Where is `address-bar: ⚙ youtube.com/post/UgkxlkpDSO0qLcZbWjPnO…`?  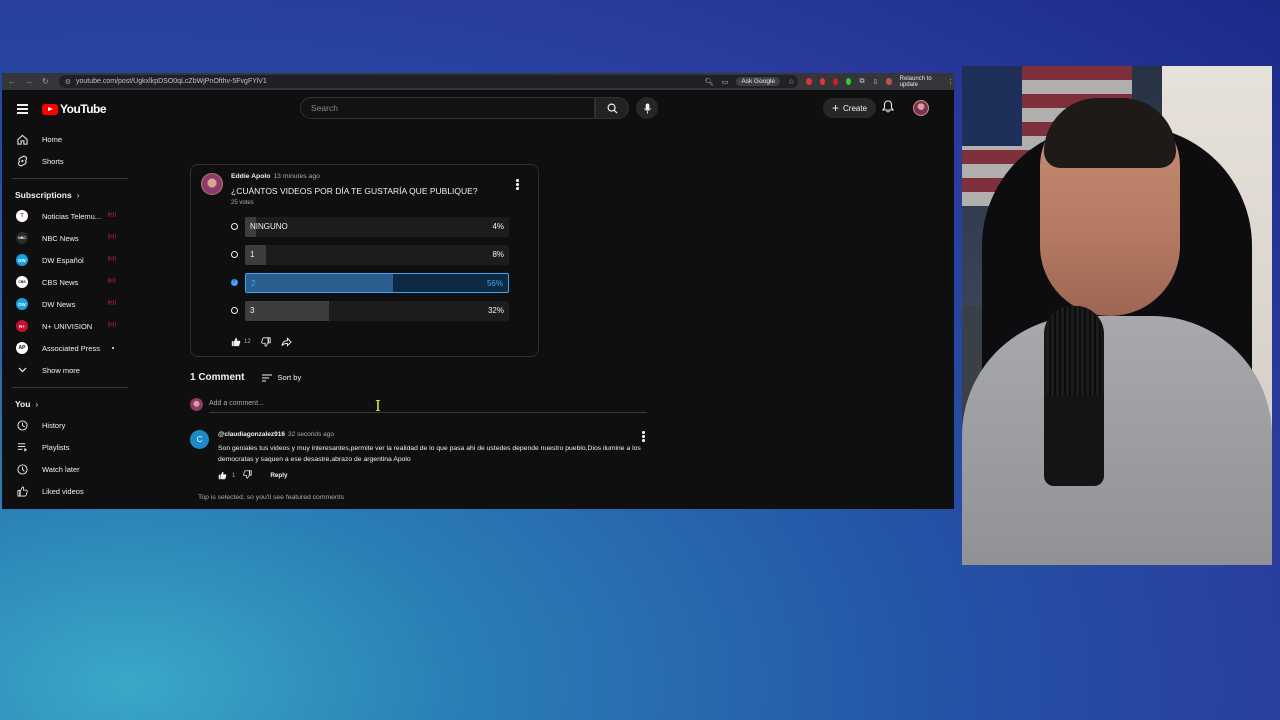
address-bar: ⚙ youtube.com/post/UgkxlkpDSO0qLcZbWjPnO… is located at coordinates (428, 81).